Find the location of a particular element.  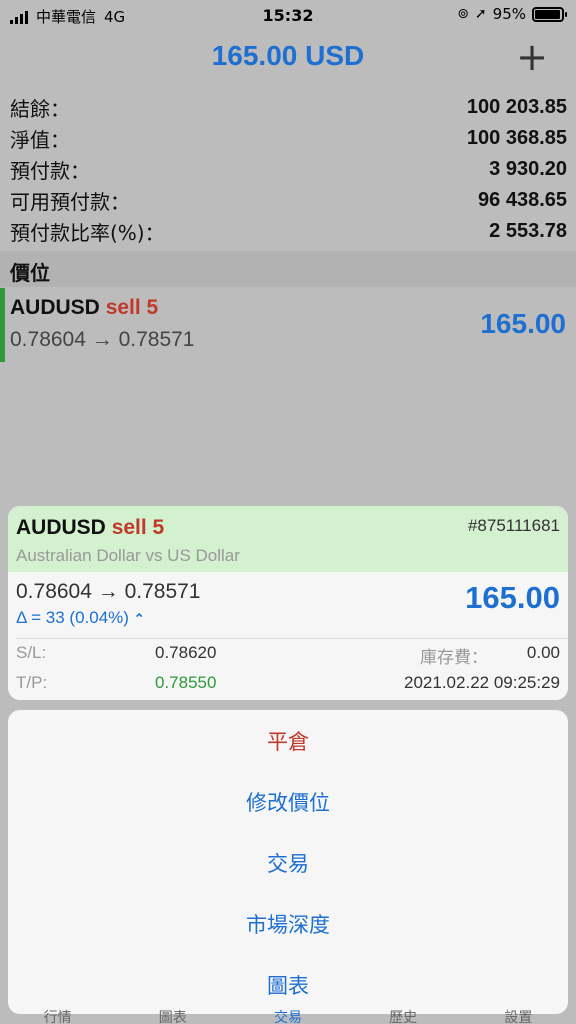

tab-trade: 交易 is located at coordinates (288, 1017).